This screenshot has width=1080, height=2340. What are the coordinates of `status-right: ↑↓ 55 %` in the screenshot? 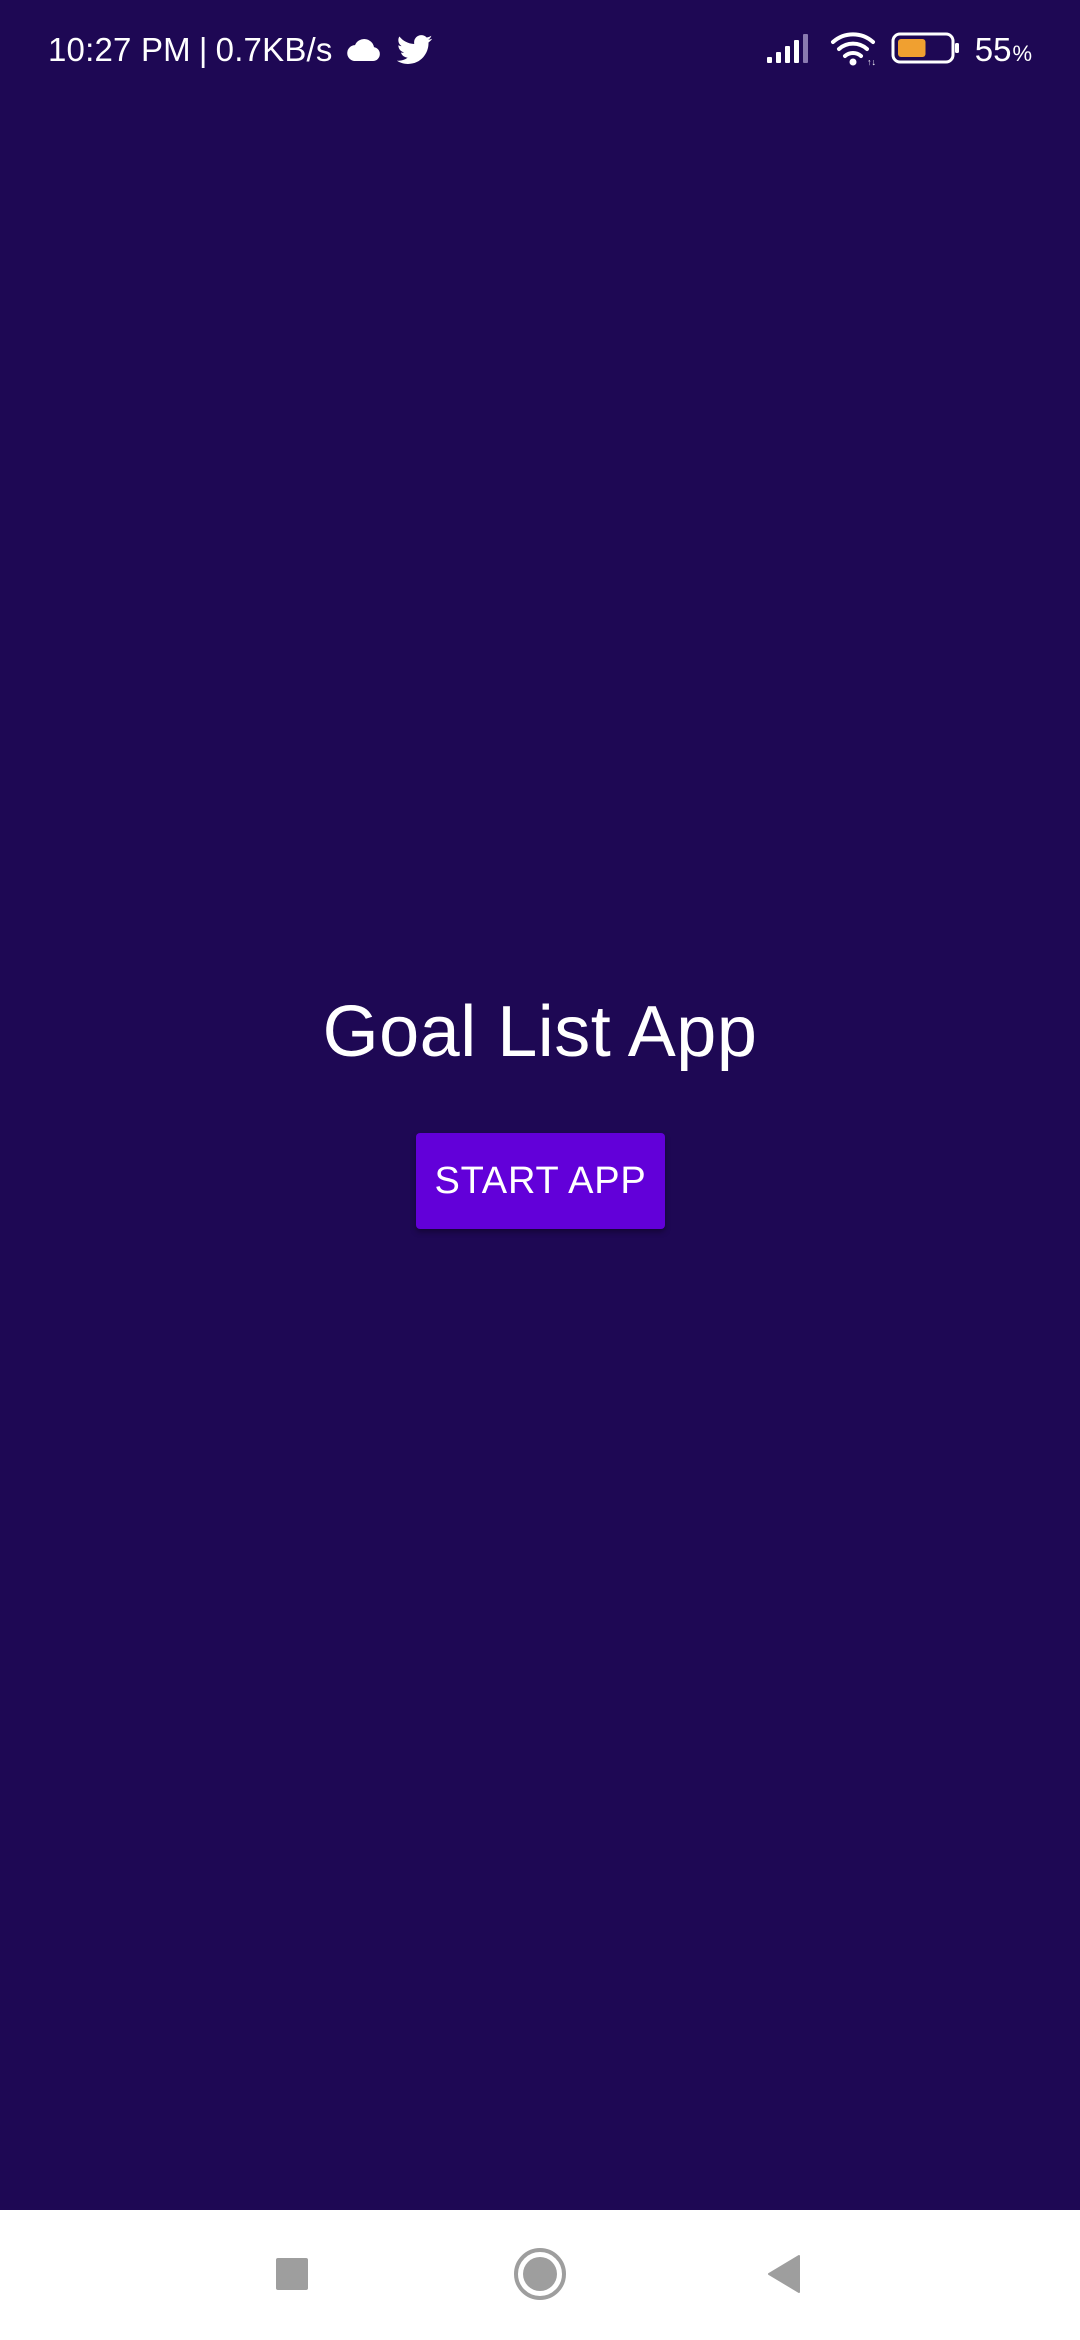 It's located at (891, 50).